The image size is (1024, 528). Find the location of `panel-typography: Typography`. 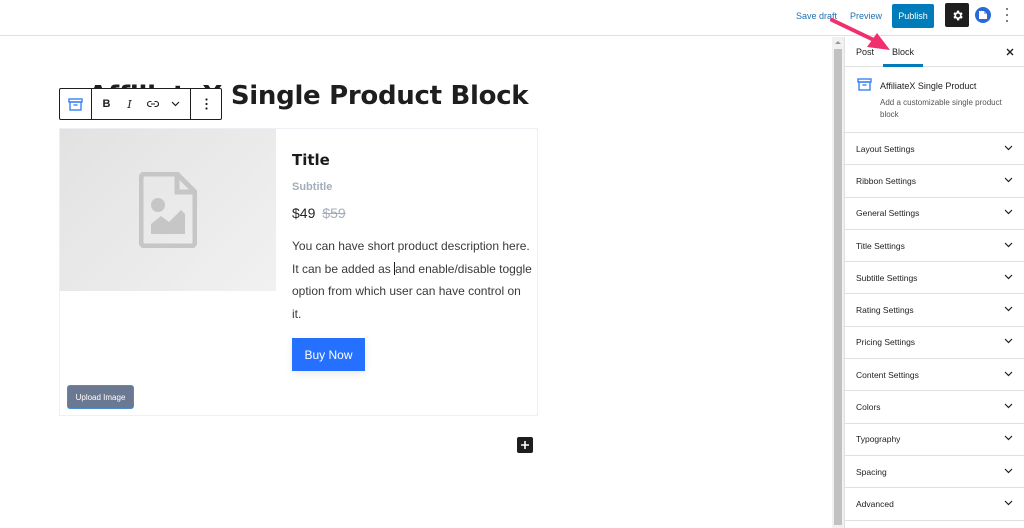

panel-typography: Typography is located at coordinates (934, 440).